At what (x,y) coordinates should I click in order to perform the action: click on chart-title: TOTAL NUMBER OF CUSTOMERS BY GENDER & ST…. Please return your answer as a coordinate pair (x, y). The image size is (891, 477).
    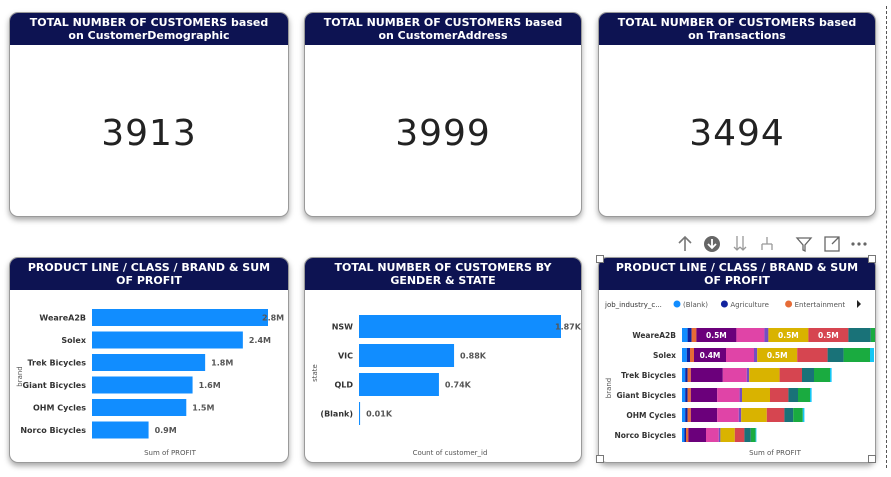
    Looking at the image, I should click on (443, 274).